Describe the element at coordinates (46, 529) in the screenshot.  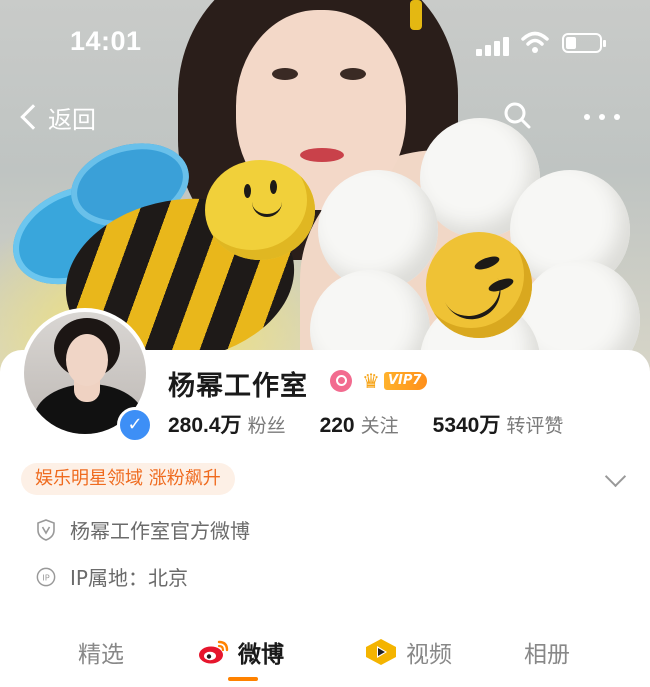
I see `shield-v-icon` at that location.